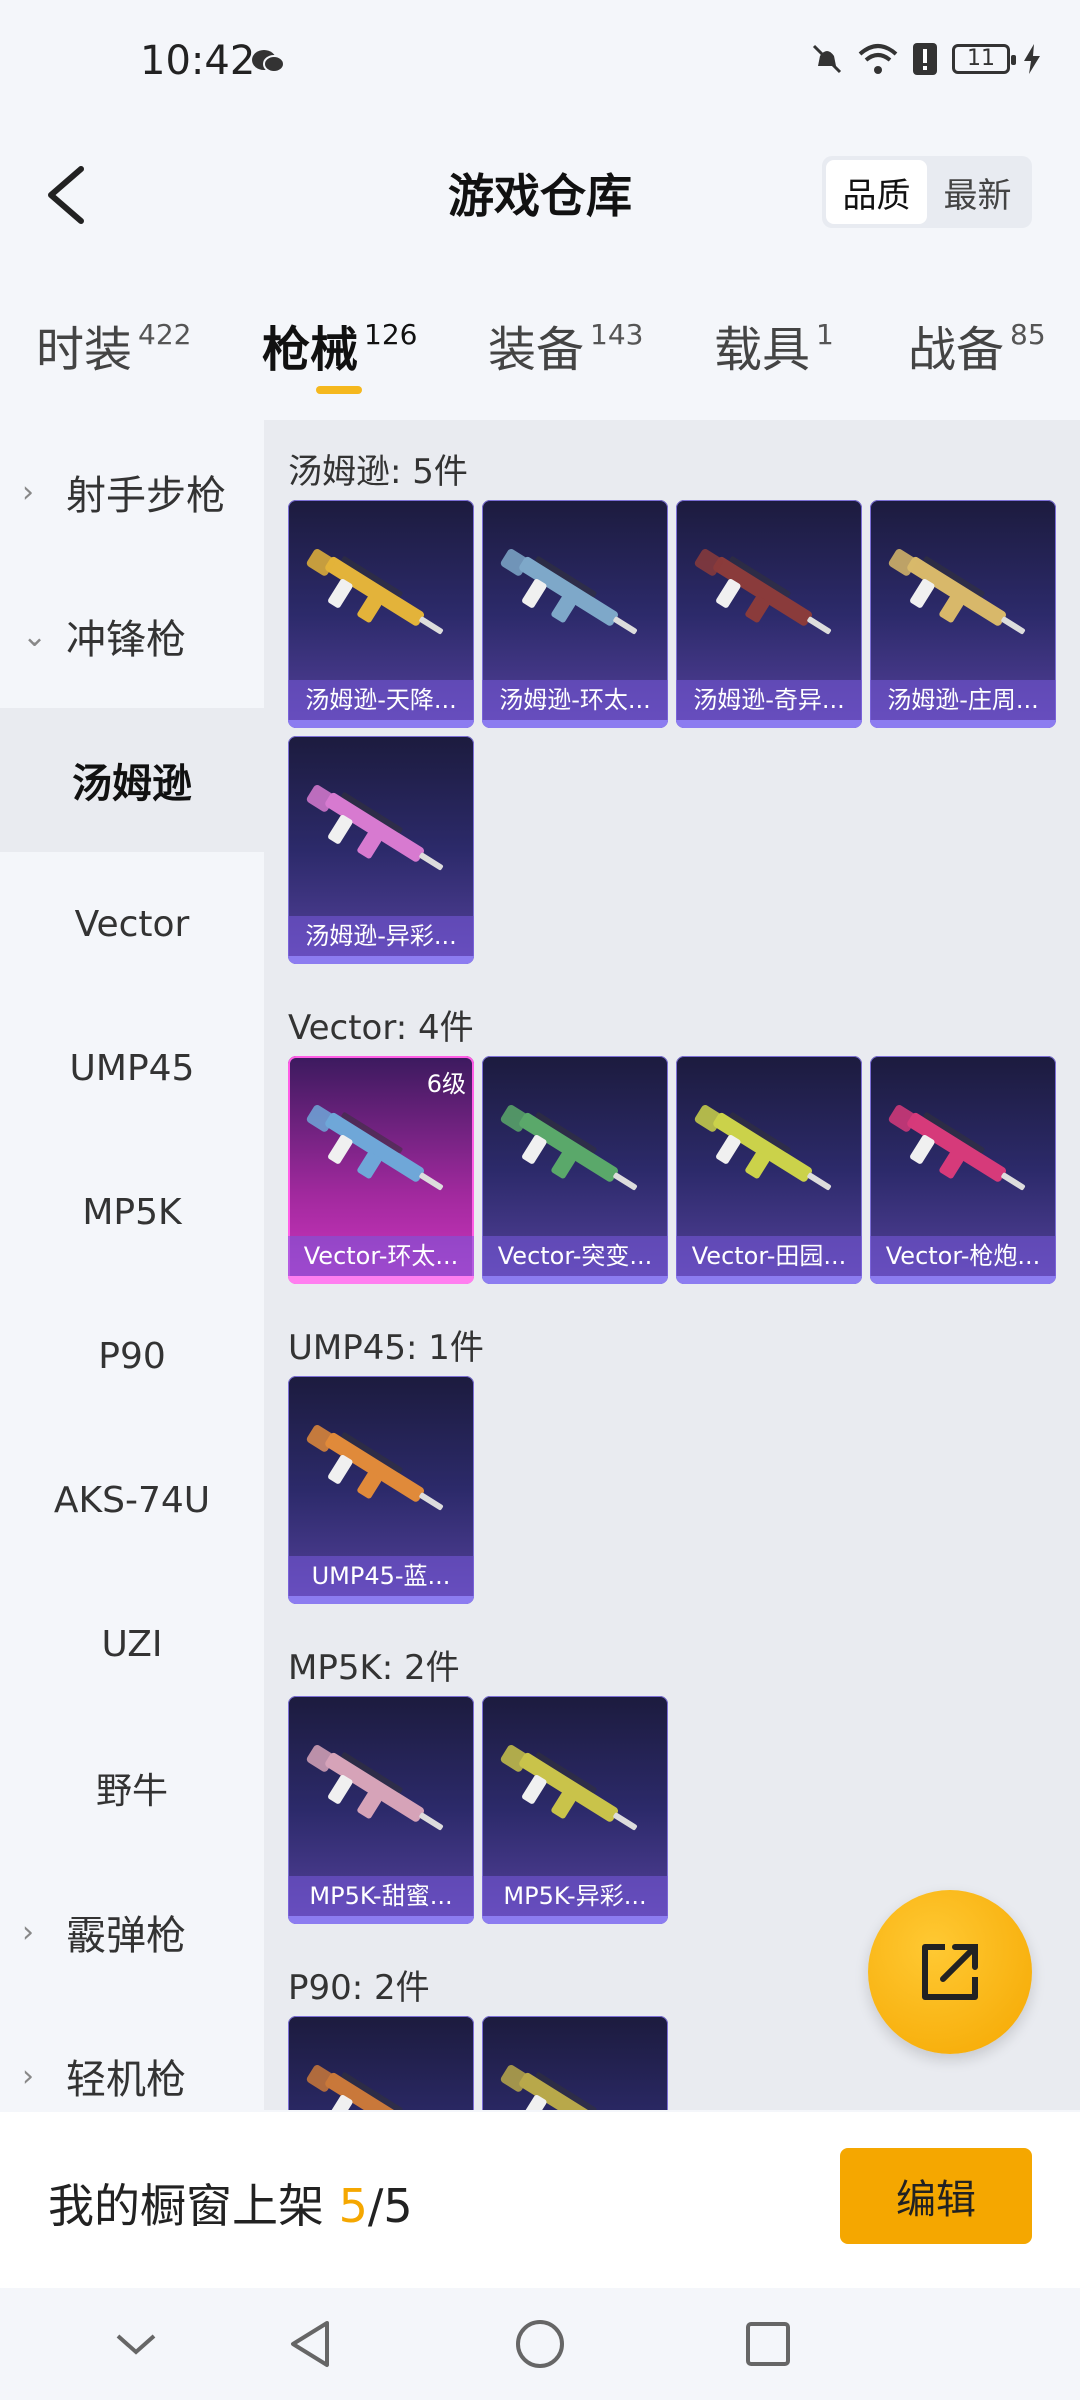  What do you see at coordinates (762, 350) in the screenshot?
I see `tab-label: 载具` at bounding box center [762, 350].